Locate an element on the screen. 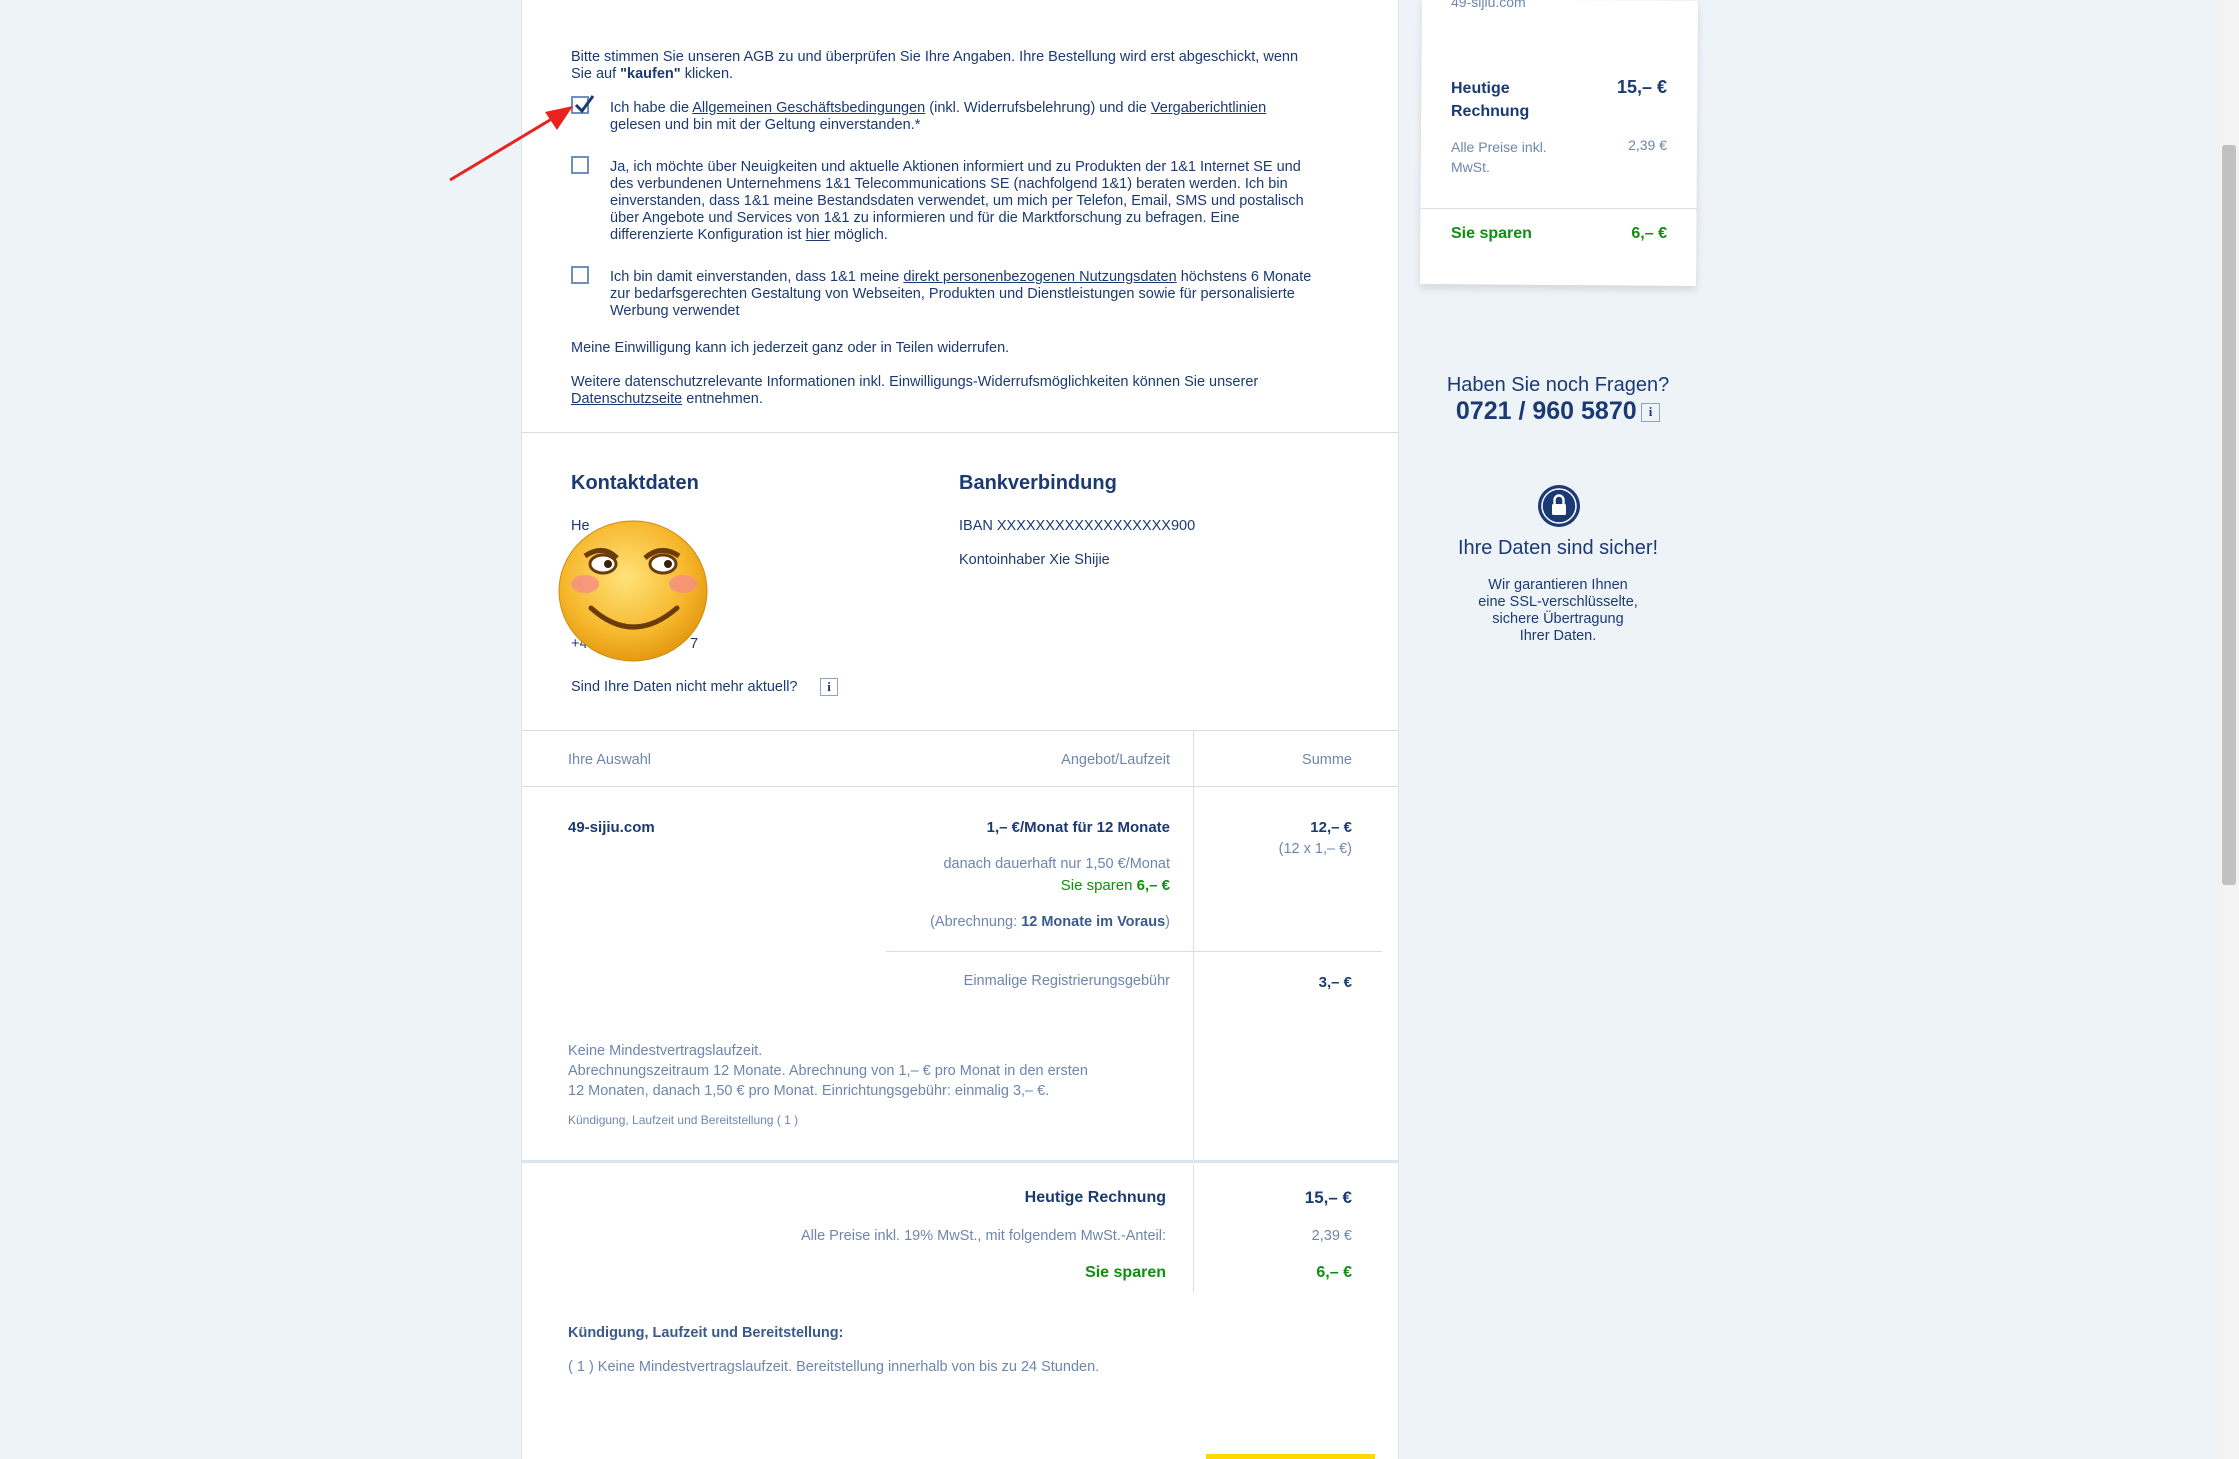  total-vat-value: 2,39 € is located at coordinates (1331, 1236).